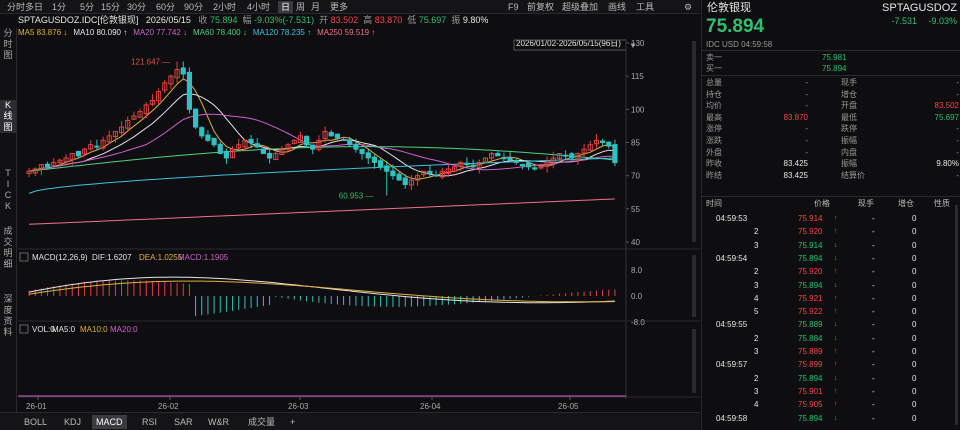 The image size is (960, 430). I want to click on tick-header: 增仓, so click(906, 203).